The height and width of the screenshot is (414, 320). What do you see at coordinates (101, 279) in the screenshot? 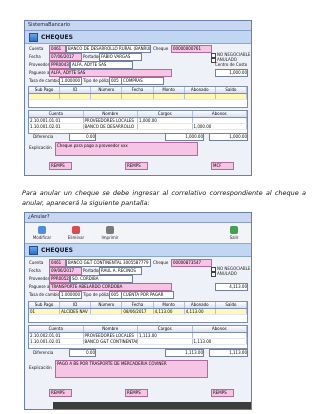
I see `proveedor-name-field: SO. CORDIBA` at bounding box center [101, 279].